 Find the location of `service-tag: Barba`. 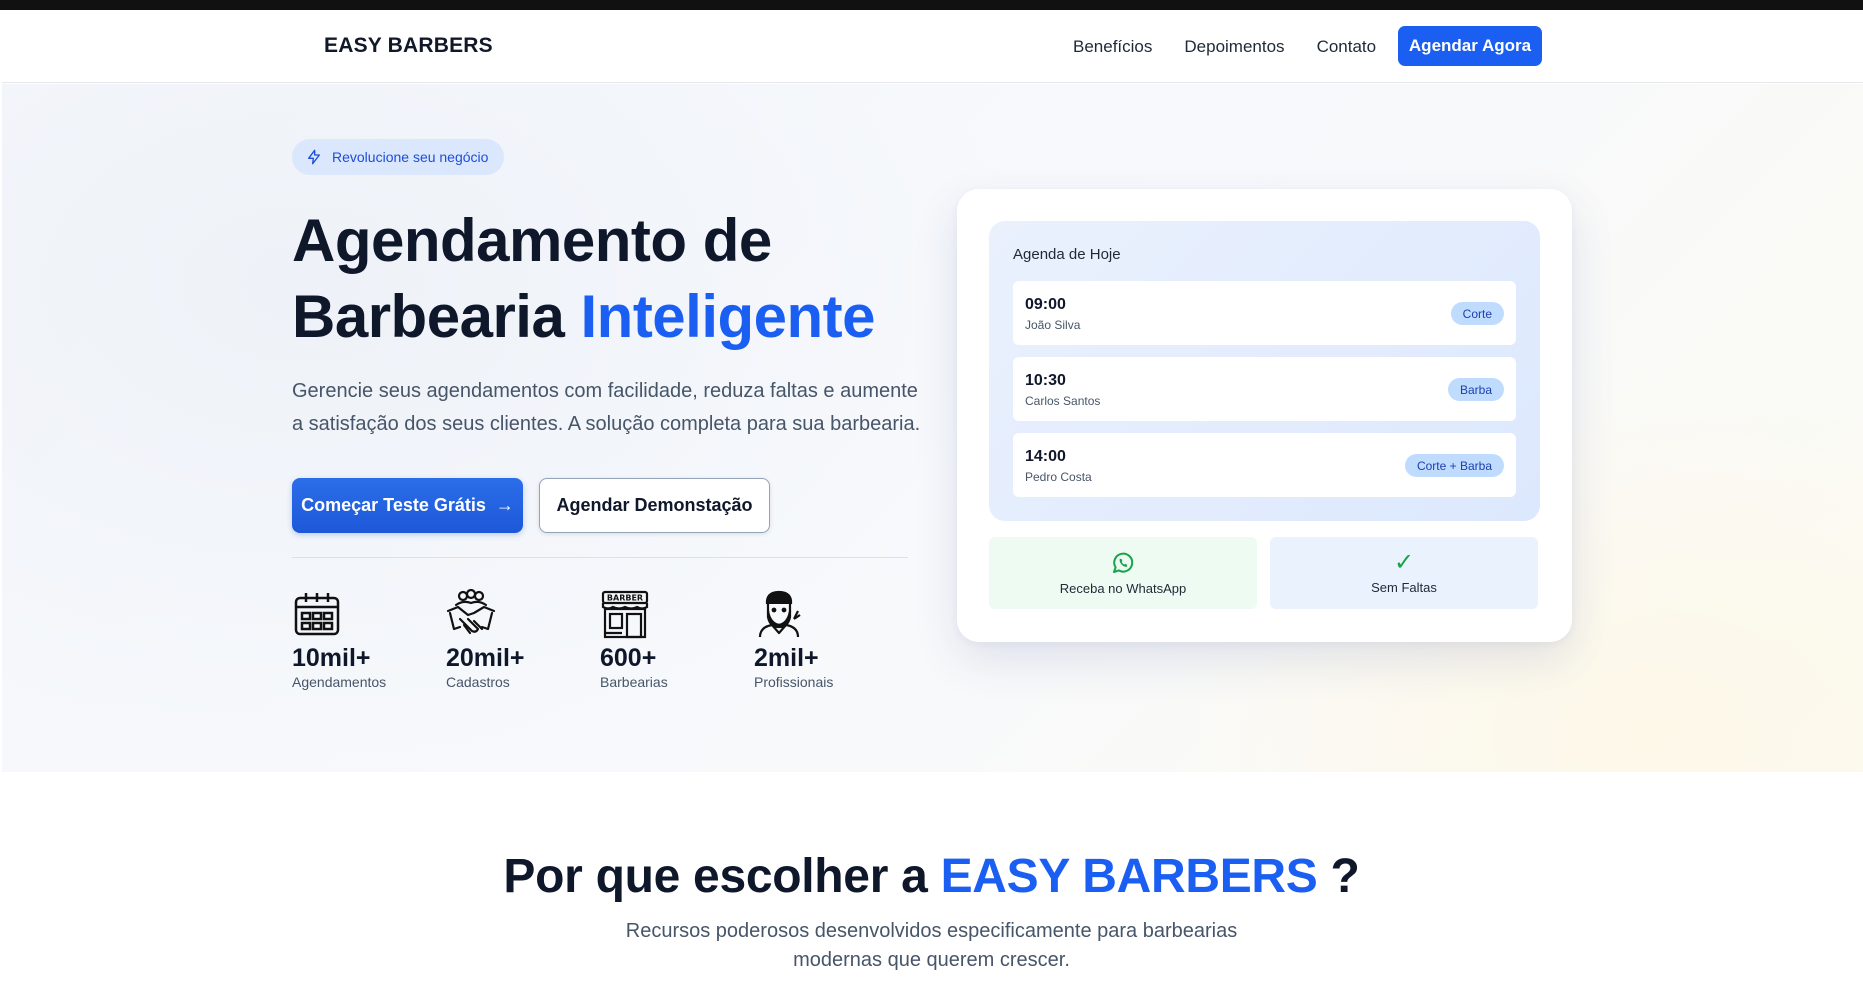

service-tag: Barba is located at coordinates (1475, 389).